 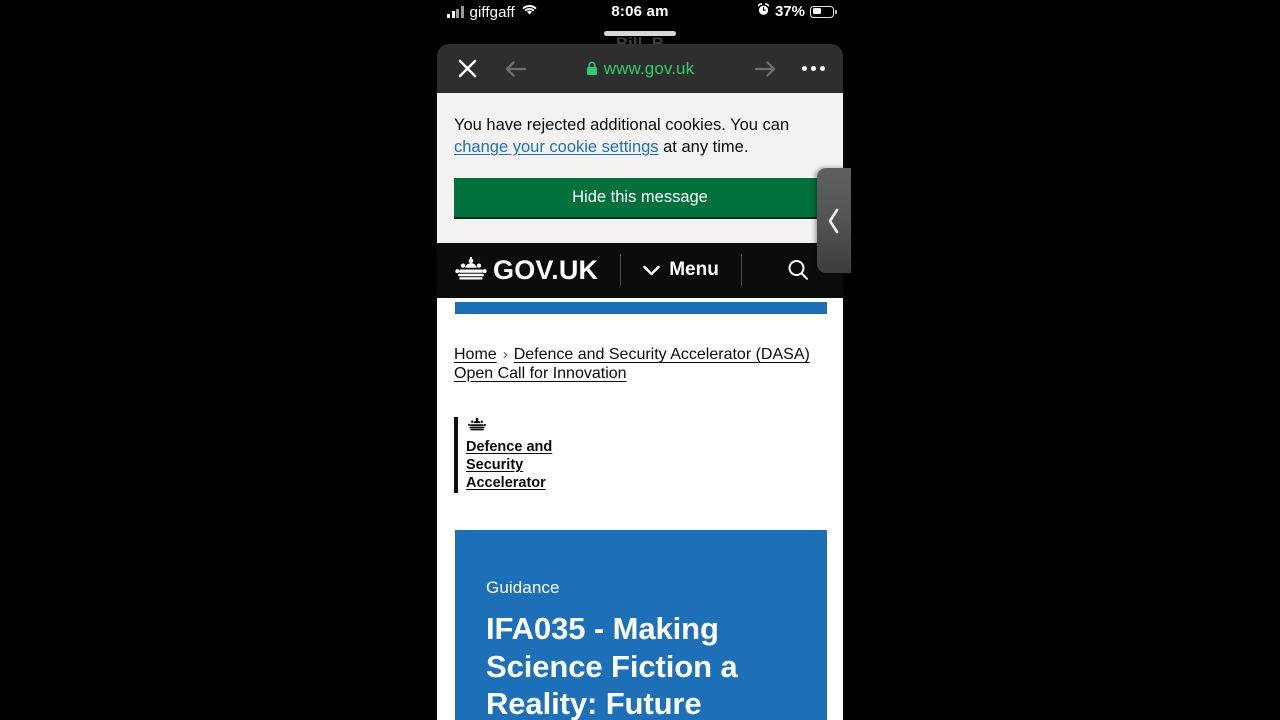 I want to click on ios-status-bar: giffgaff 8:06 am 37%, so click(x=640, y=14).